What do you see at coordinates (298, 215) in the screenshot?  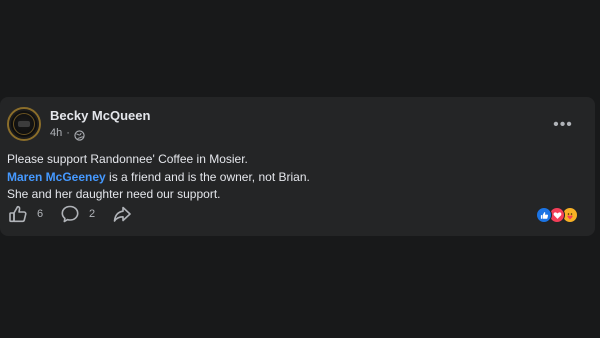 I see `action-bar: 6 2` at bounding box center [298, 215].